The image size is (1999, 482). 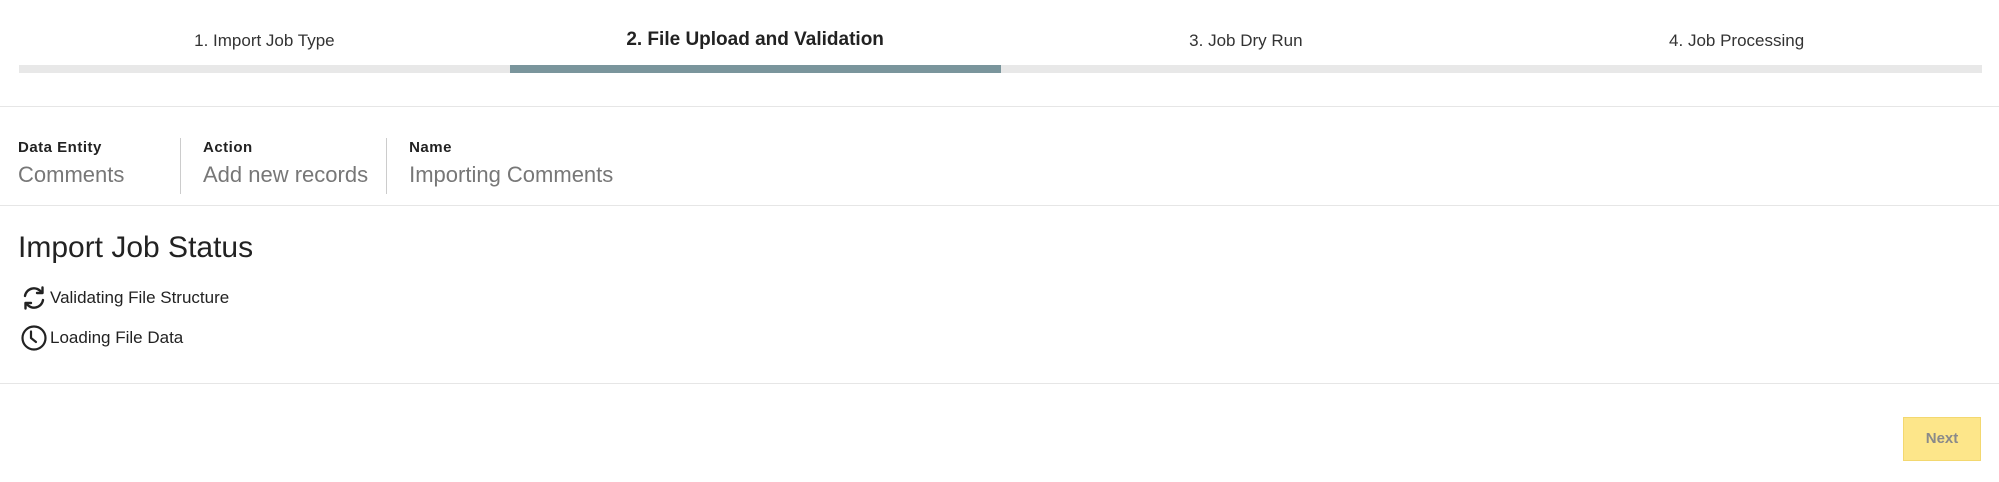 What do you see at coordinates (71, 174) in the screenshot?
I see `data-entity-value: Comments` at bounding box center [71, 174].